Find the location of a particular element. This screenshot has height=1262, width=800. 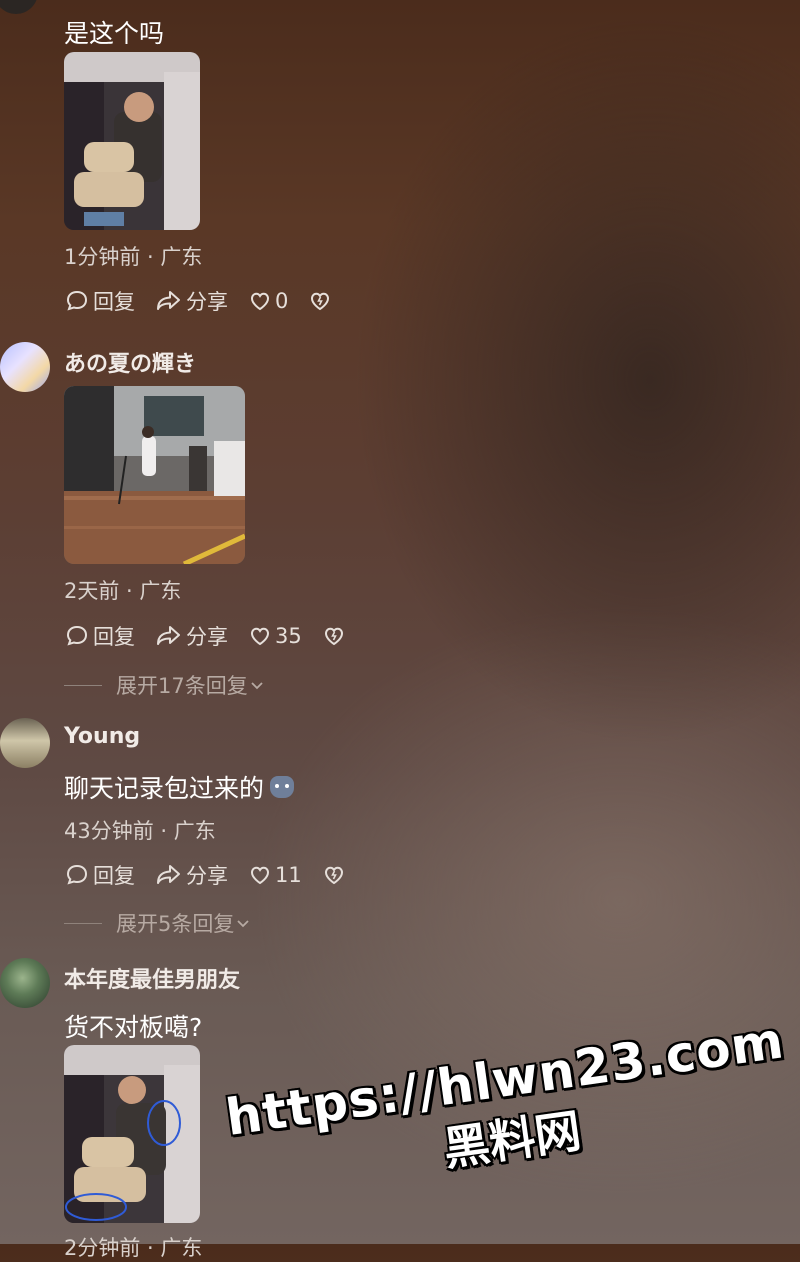

comment-text-row: 聊天记录包过来的 is located at coordinates (179, 787).